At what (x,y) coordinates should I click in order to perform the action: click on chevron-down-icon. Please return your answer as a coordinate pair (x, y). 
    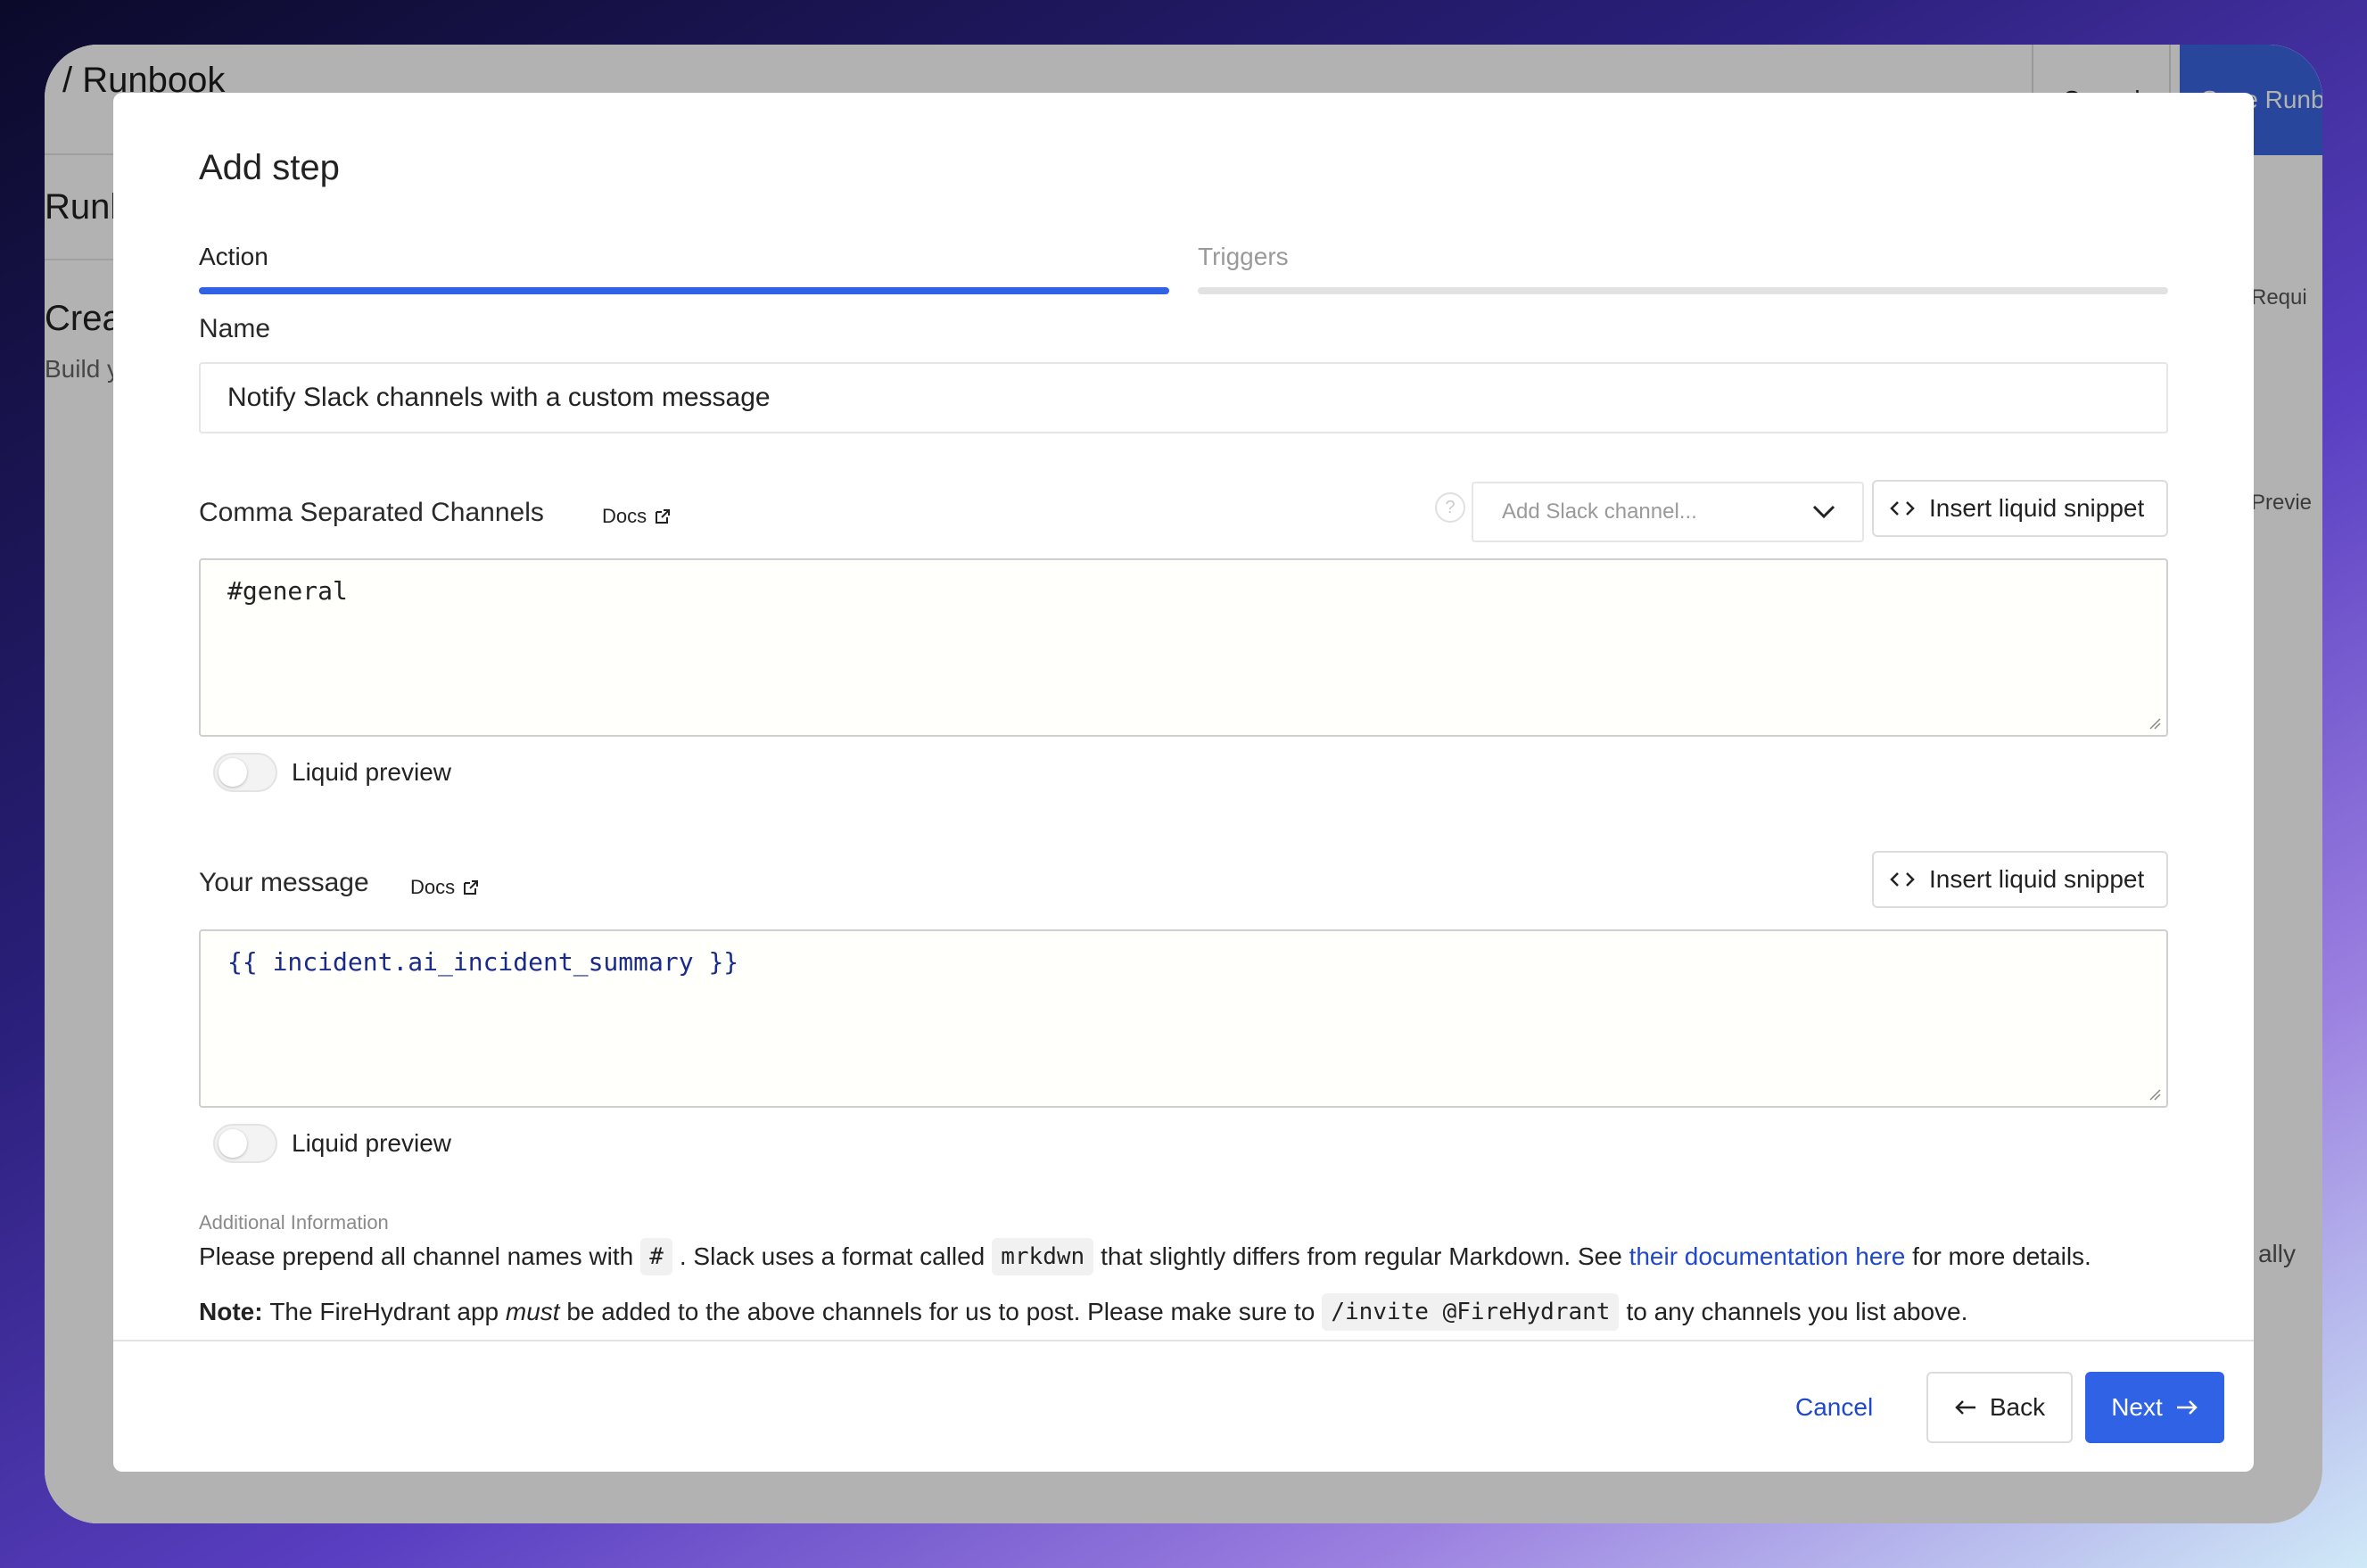
    Looking at the image, I should click on (1823, 512).